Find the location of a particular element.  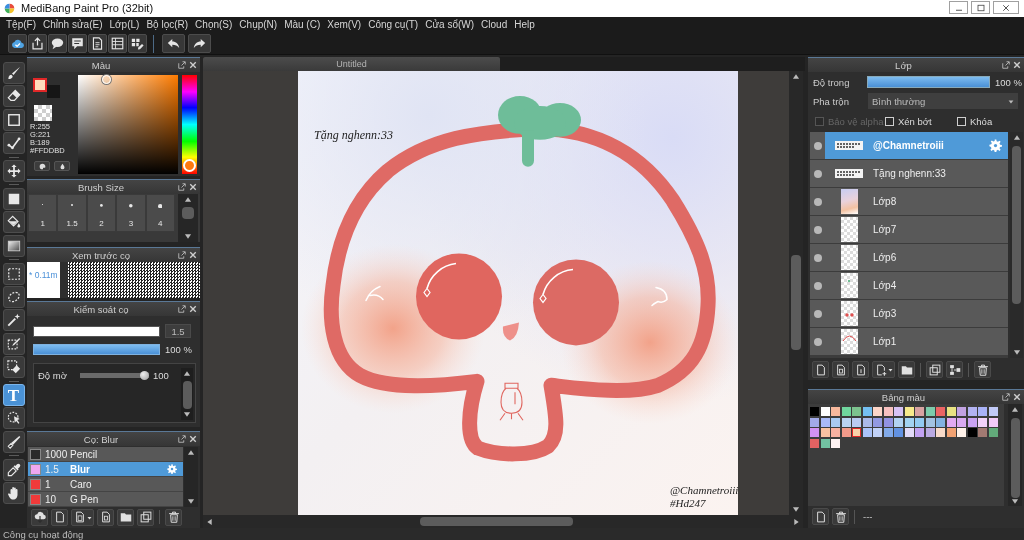

brush-size-cell: 4 is located at coordinates (160, 213).